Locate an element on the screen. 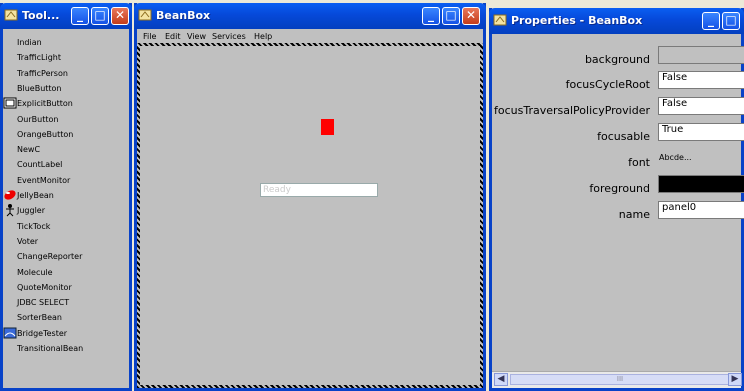 The height and width of the screenshot is (391, 744). toolbox-item: TrafficLight is located at coordinates (39, 57).